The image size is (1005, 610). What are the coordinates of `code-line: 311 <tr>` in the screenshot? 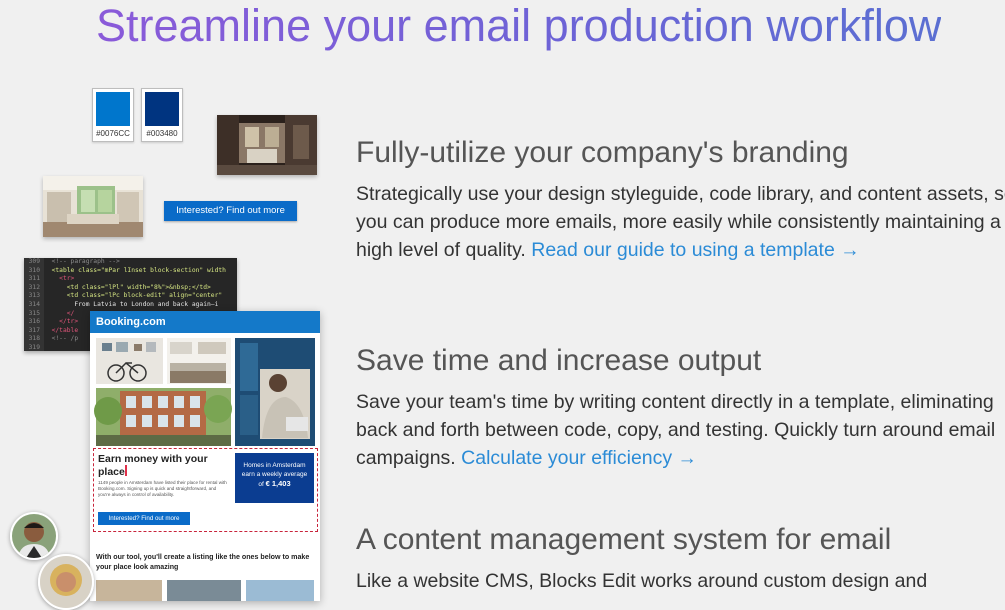 It's located at (130, 279).